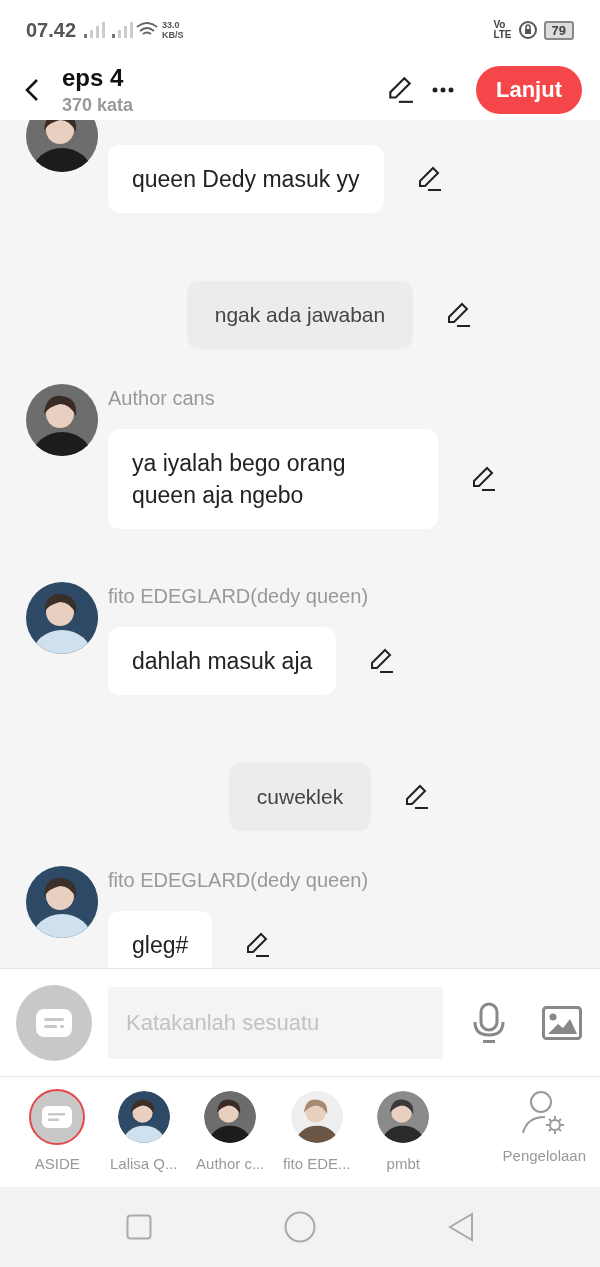 This screenshot has height=1267, width=600. I want to click on character-name: pmbt, so click(403, 1163).